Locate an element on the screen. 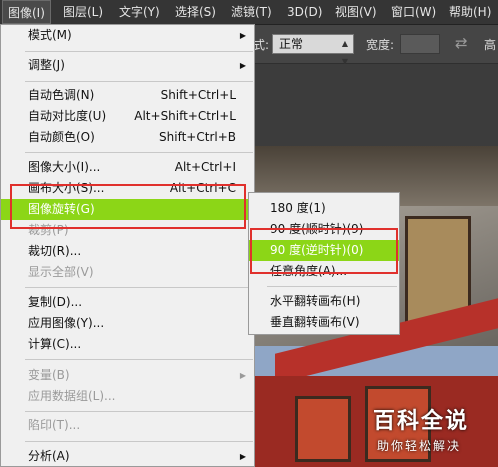 This screenshot has height=467, width=498. menu-item-auto-color: 自动颜色(O) Shift+Ctrl+B is located at coordinates (127, 137).